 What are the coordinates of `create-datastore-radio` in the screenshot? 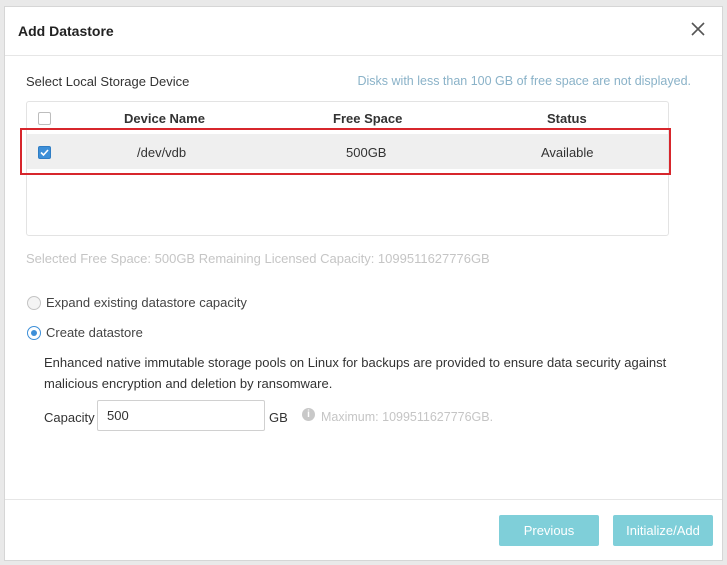 It's located at (34, 333).